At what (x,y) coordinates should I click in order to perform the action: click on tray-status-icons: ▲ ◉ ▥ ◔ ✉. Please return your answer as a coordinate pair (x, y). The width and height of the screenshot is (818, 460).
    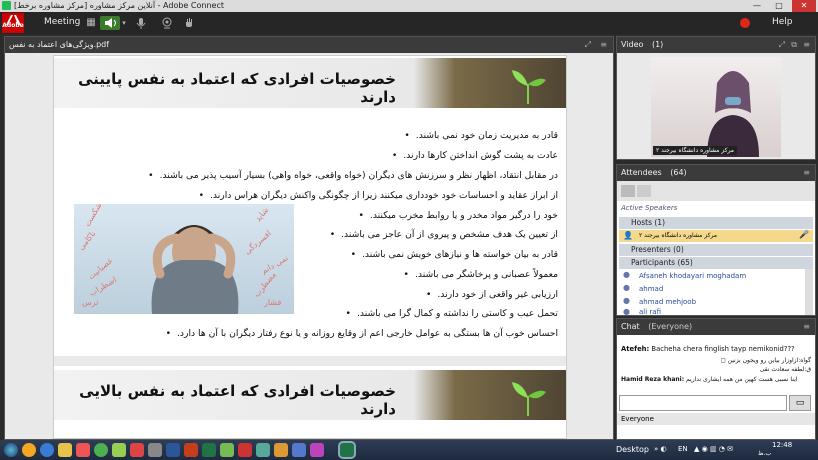
    Looking at the image, I should click on (713, 449).